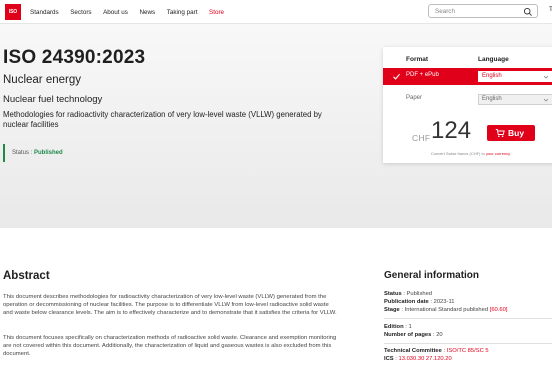 This screenshot has height=368, width=552. I want to click on check-icon, so click(397, 76).